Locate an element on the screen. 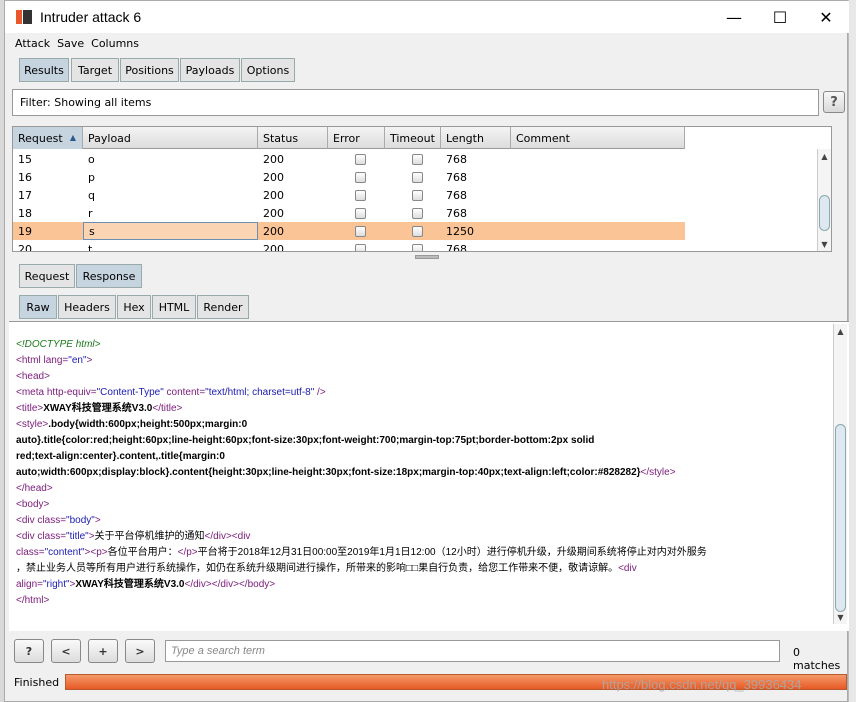  watermark: https://blog.csdn.net/qq_39936434 is located at coordinates (702, 684).